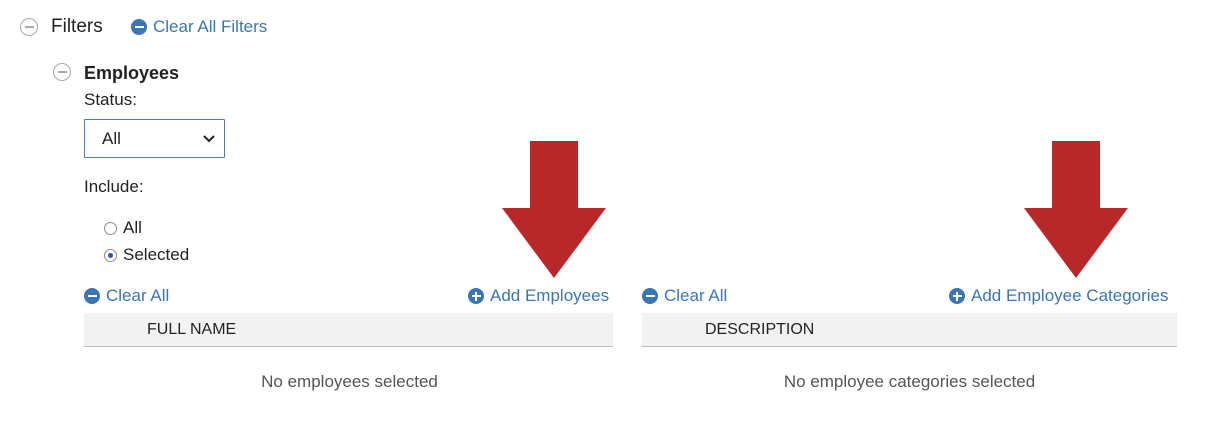 The height and width of the screenshot is (447, 1211). Describe the element at coordinates (696, 295) in the screenshot. I see `categories-clear-all-label: Clear All` at that location.